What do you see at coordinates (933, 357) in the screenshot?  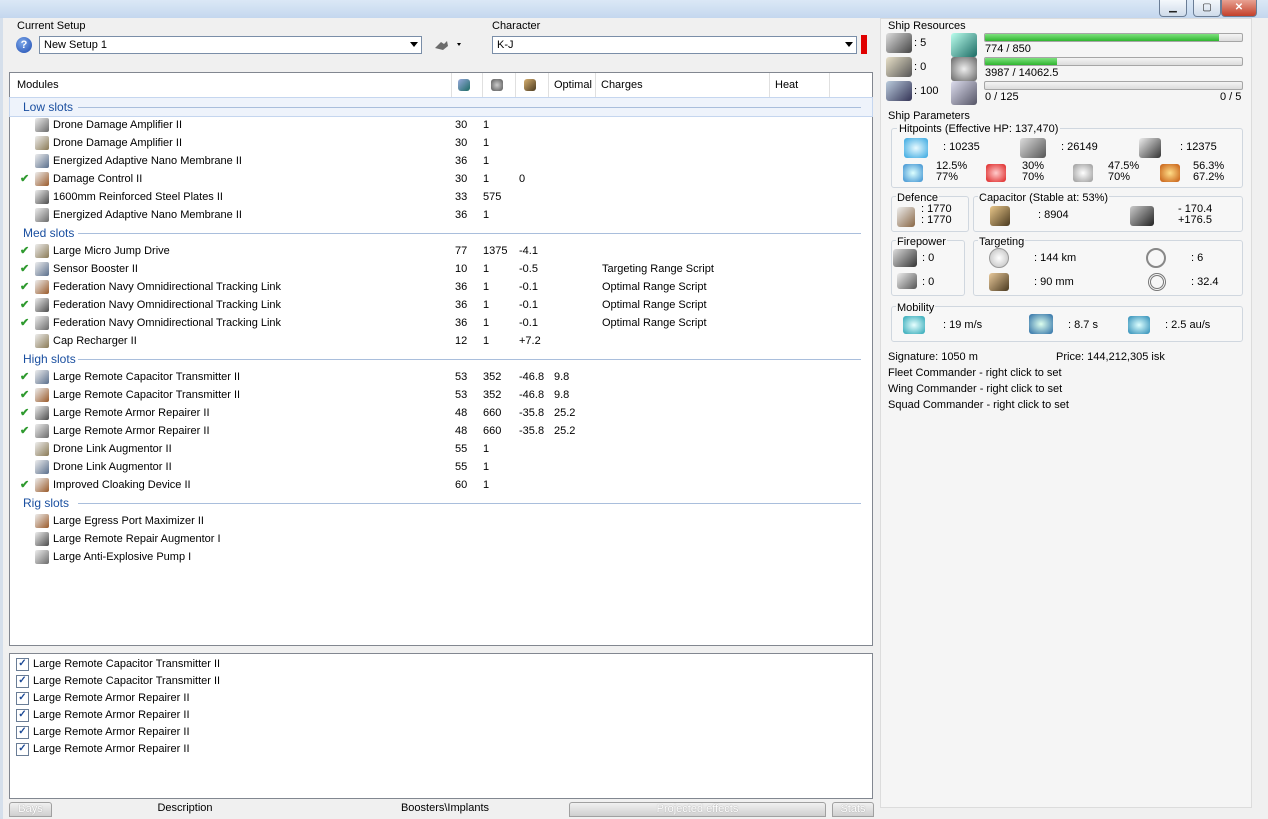 I see `signature-value: Signature: 1050 m` at bounding box center [933, 357].